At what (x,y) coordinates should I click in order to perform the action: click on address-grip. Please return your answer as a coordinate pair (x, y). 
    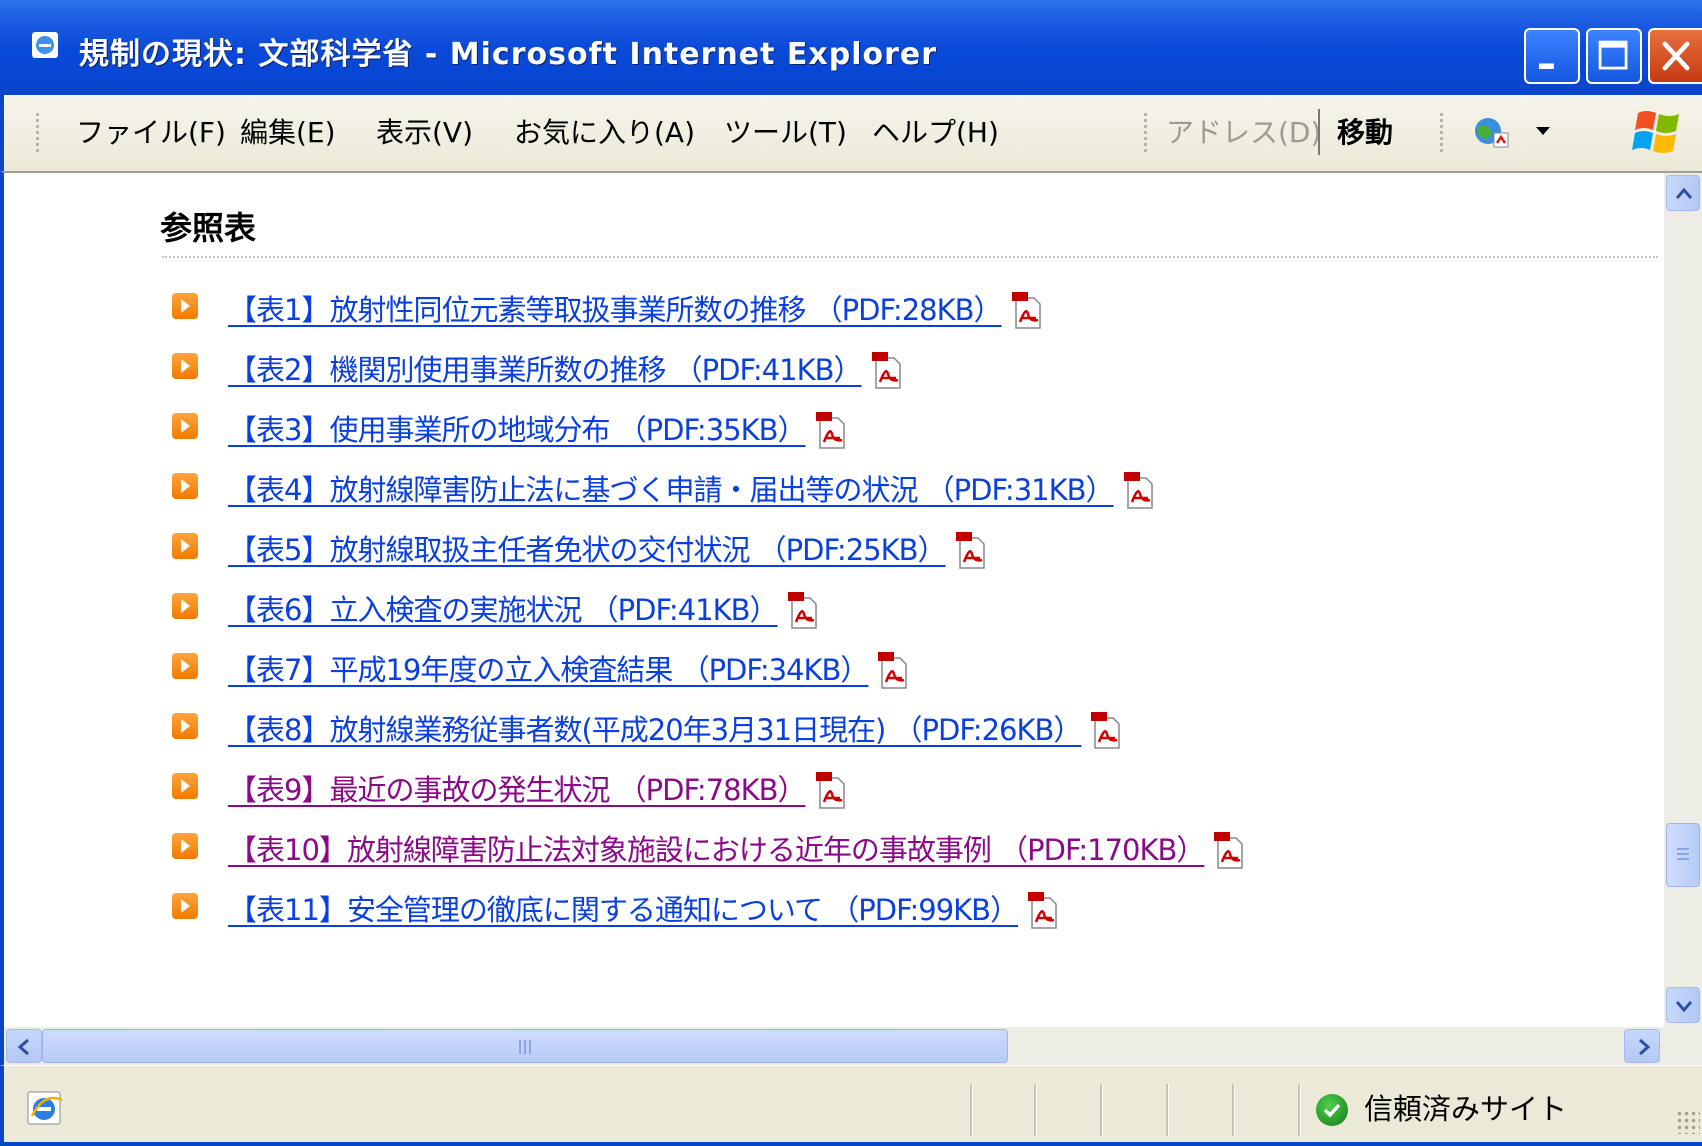
    Looking at the image, I should click on (1145, 134).